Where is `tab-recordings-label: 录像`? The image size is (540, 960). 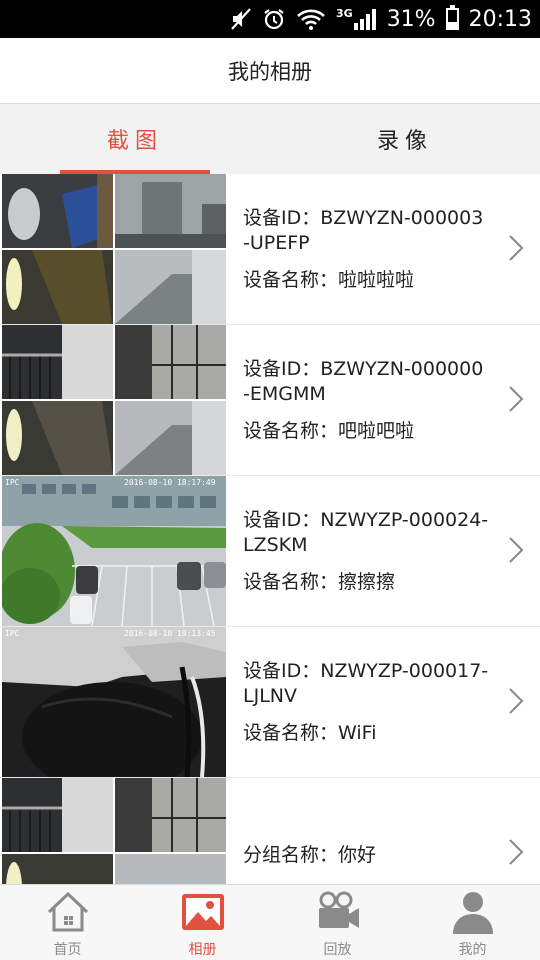 tab-recordings-label: 录像 is located at coordinates (404, 141).